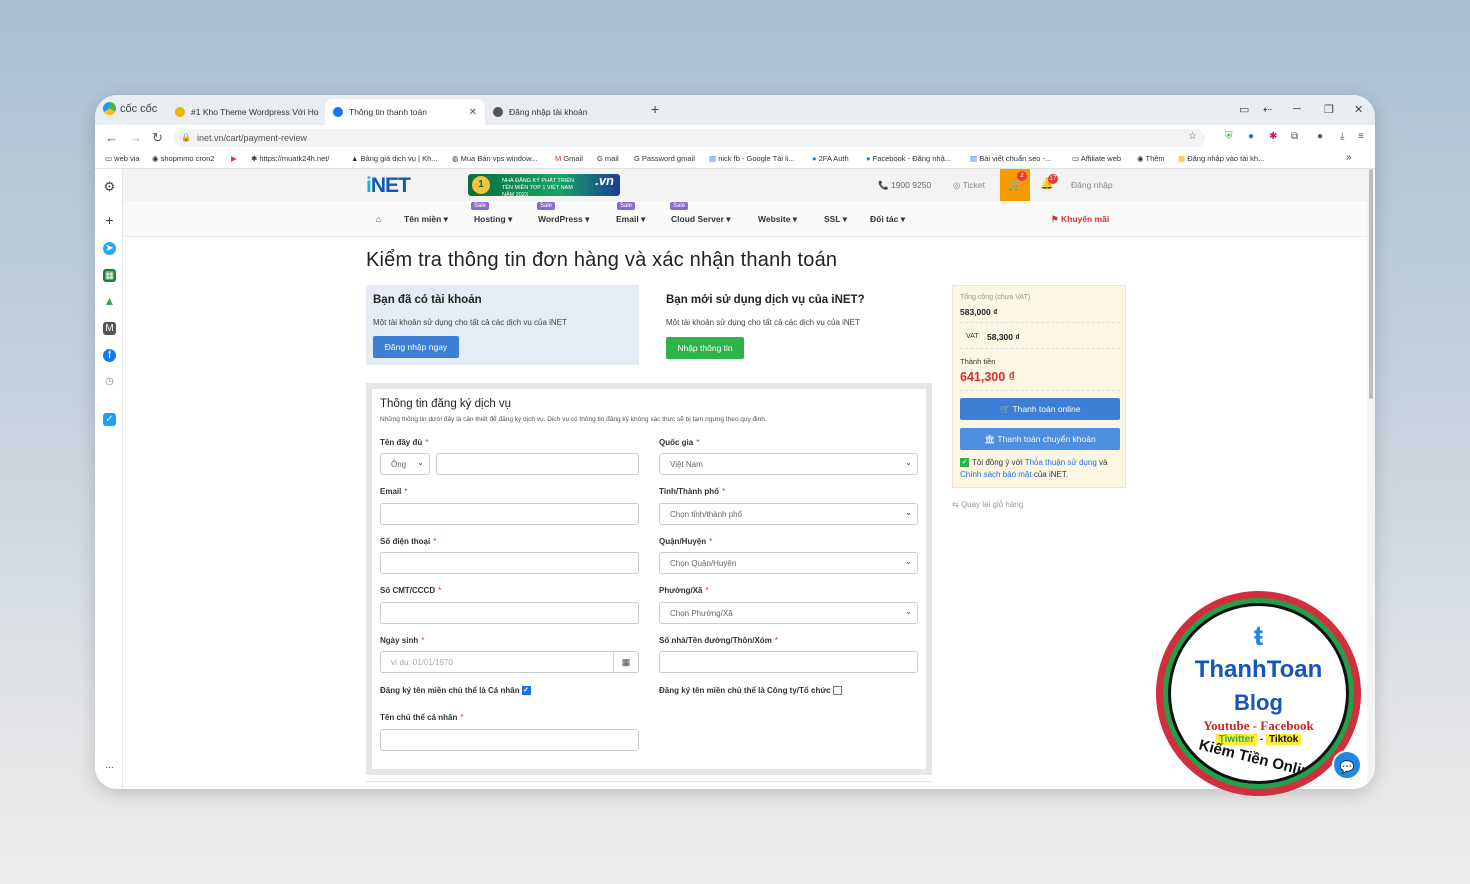  Describe the element at coordinates (777, 219) in the screenshot. I see `menu-website: Website ▾` at that location.